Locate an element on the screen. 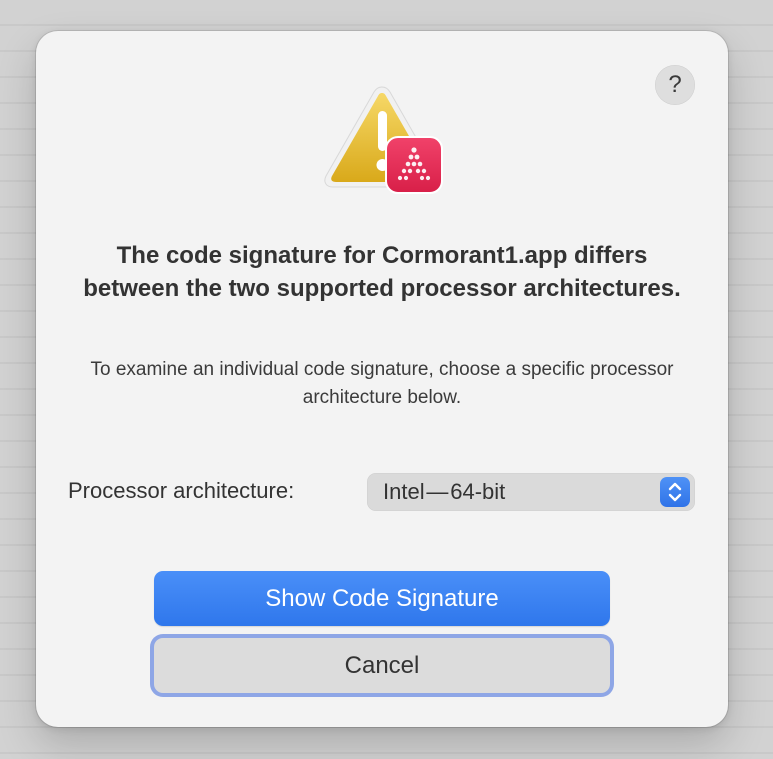 This screenshot has width=773, height=759. help-label: ? is located at coordinates (675, 84).